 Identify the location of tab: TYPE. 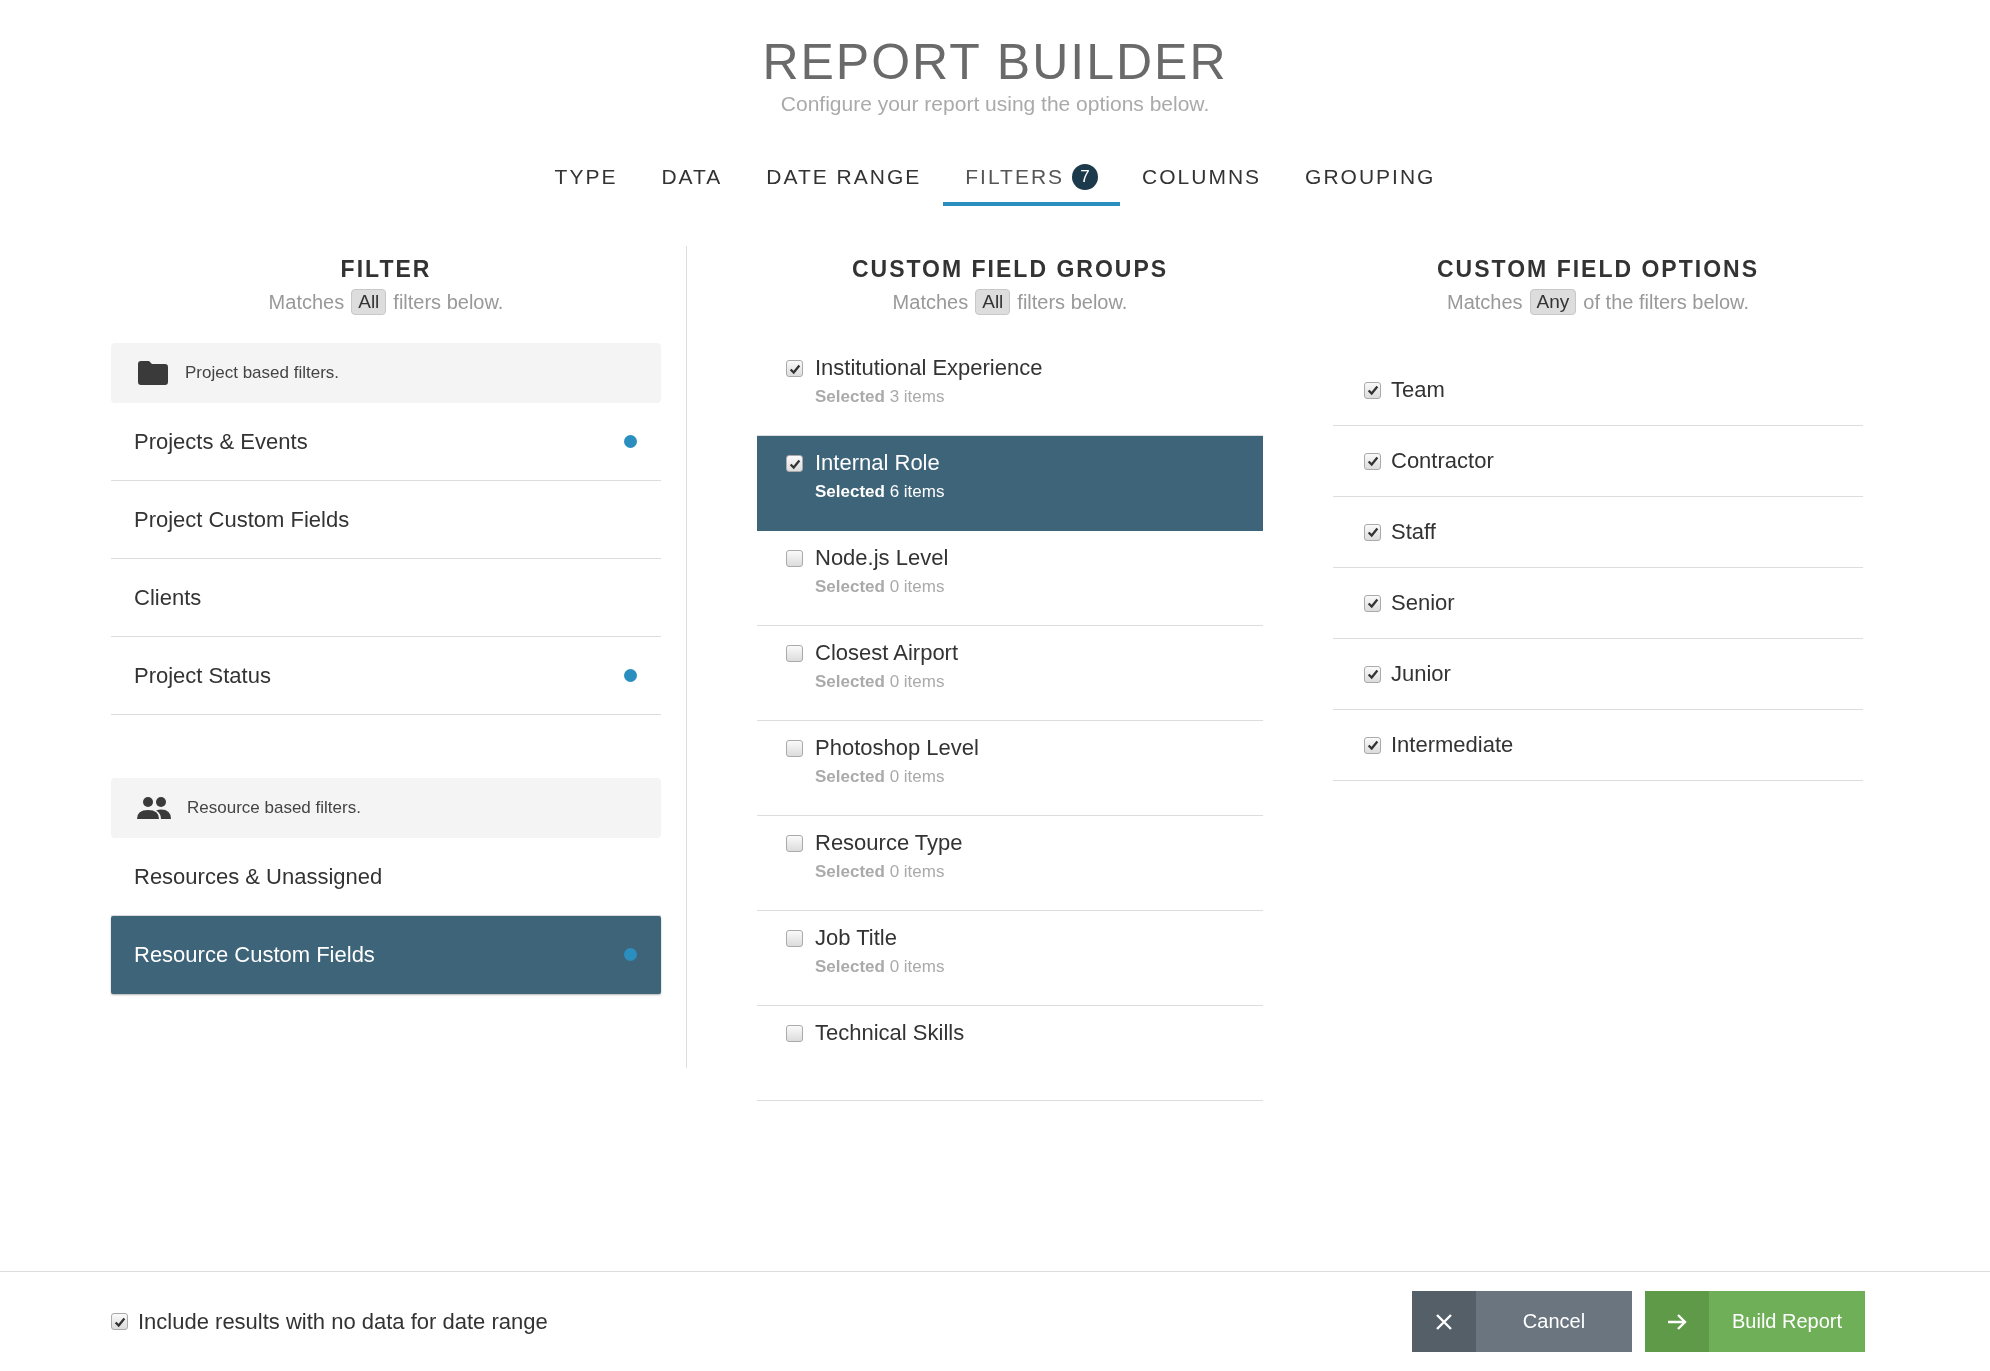
(586, 180).